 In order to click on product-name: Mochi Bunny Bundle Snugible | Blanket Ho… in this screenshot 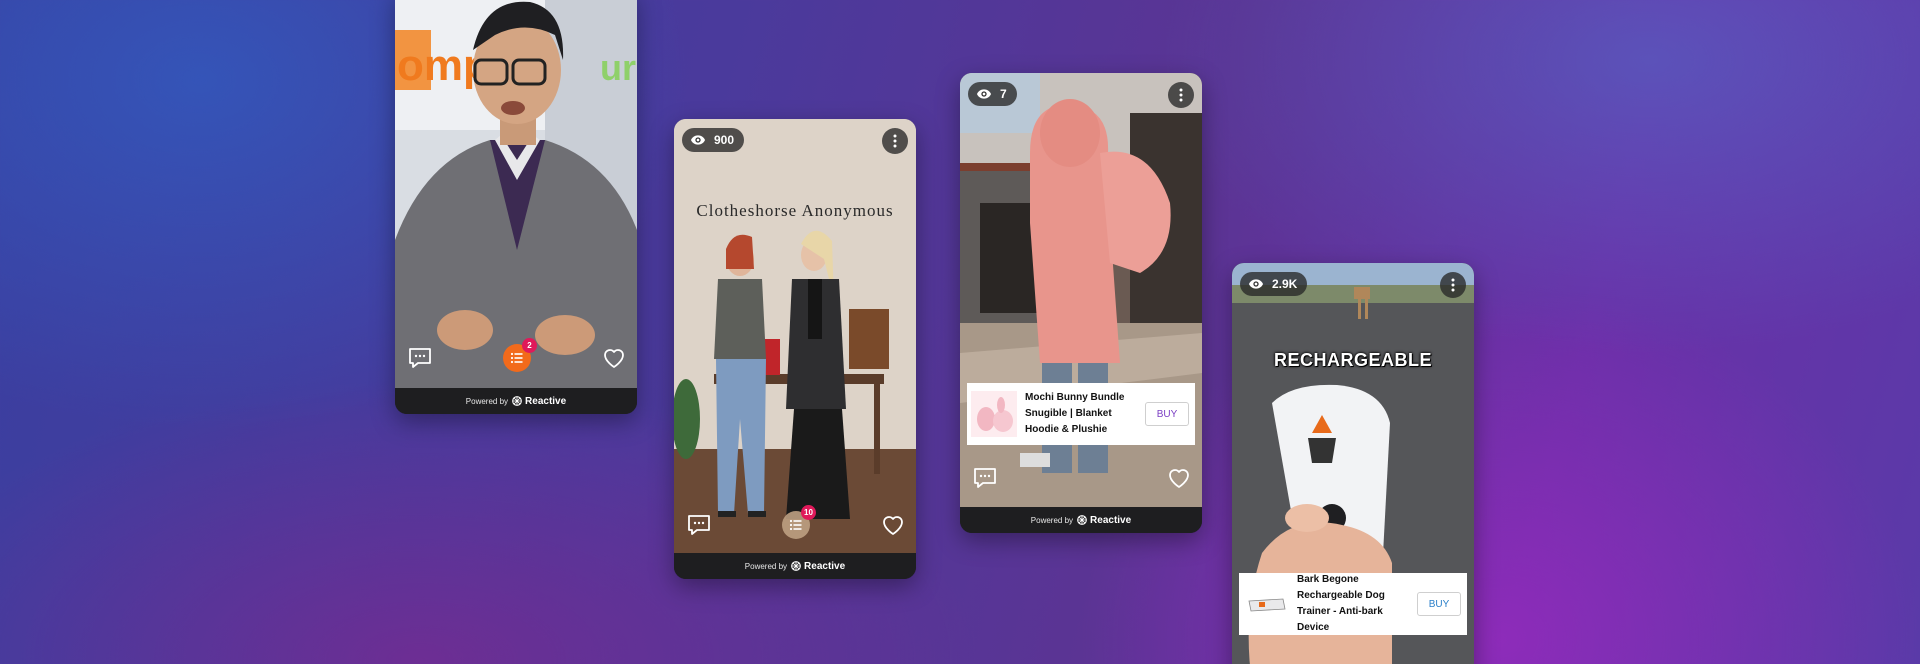, I will do `click(1075, 413)`.